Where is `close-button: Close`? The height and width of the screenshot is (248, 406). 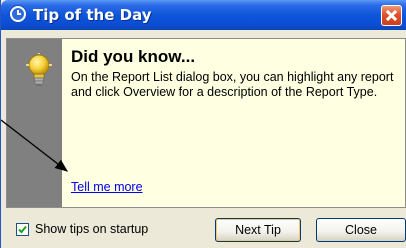
close-button: Close is located at coordinates (361, 230).